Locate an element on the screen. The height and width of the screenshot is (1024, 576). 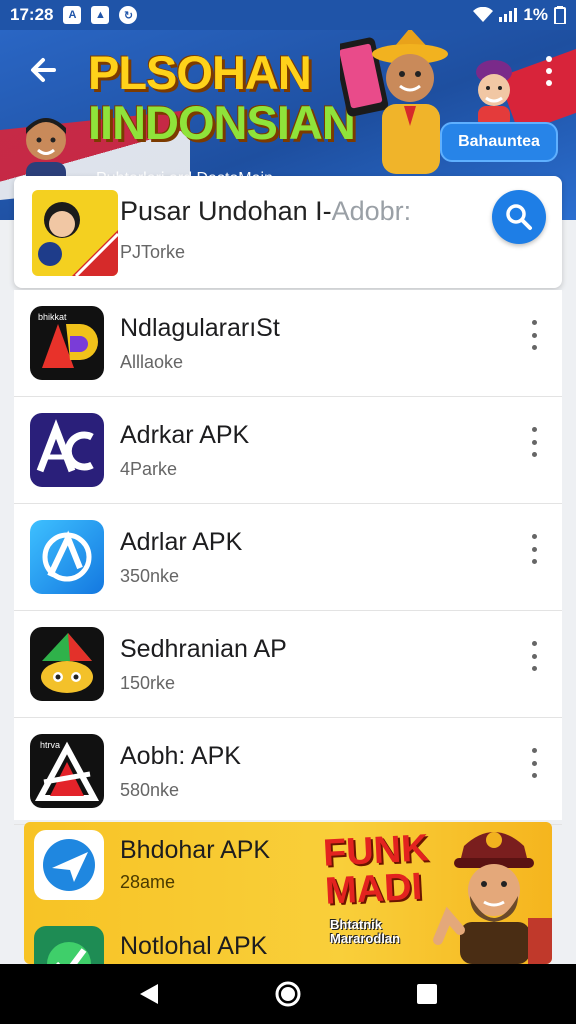
svg-text: bhikkat is located at coordinates (52, 317).